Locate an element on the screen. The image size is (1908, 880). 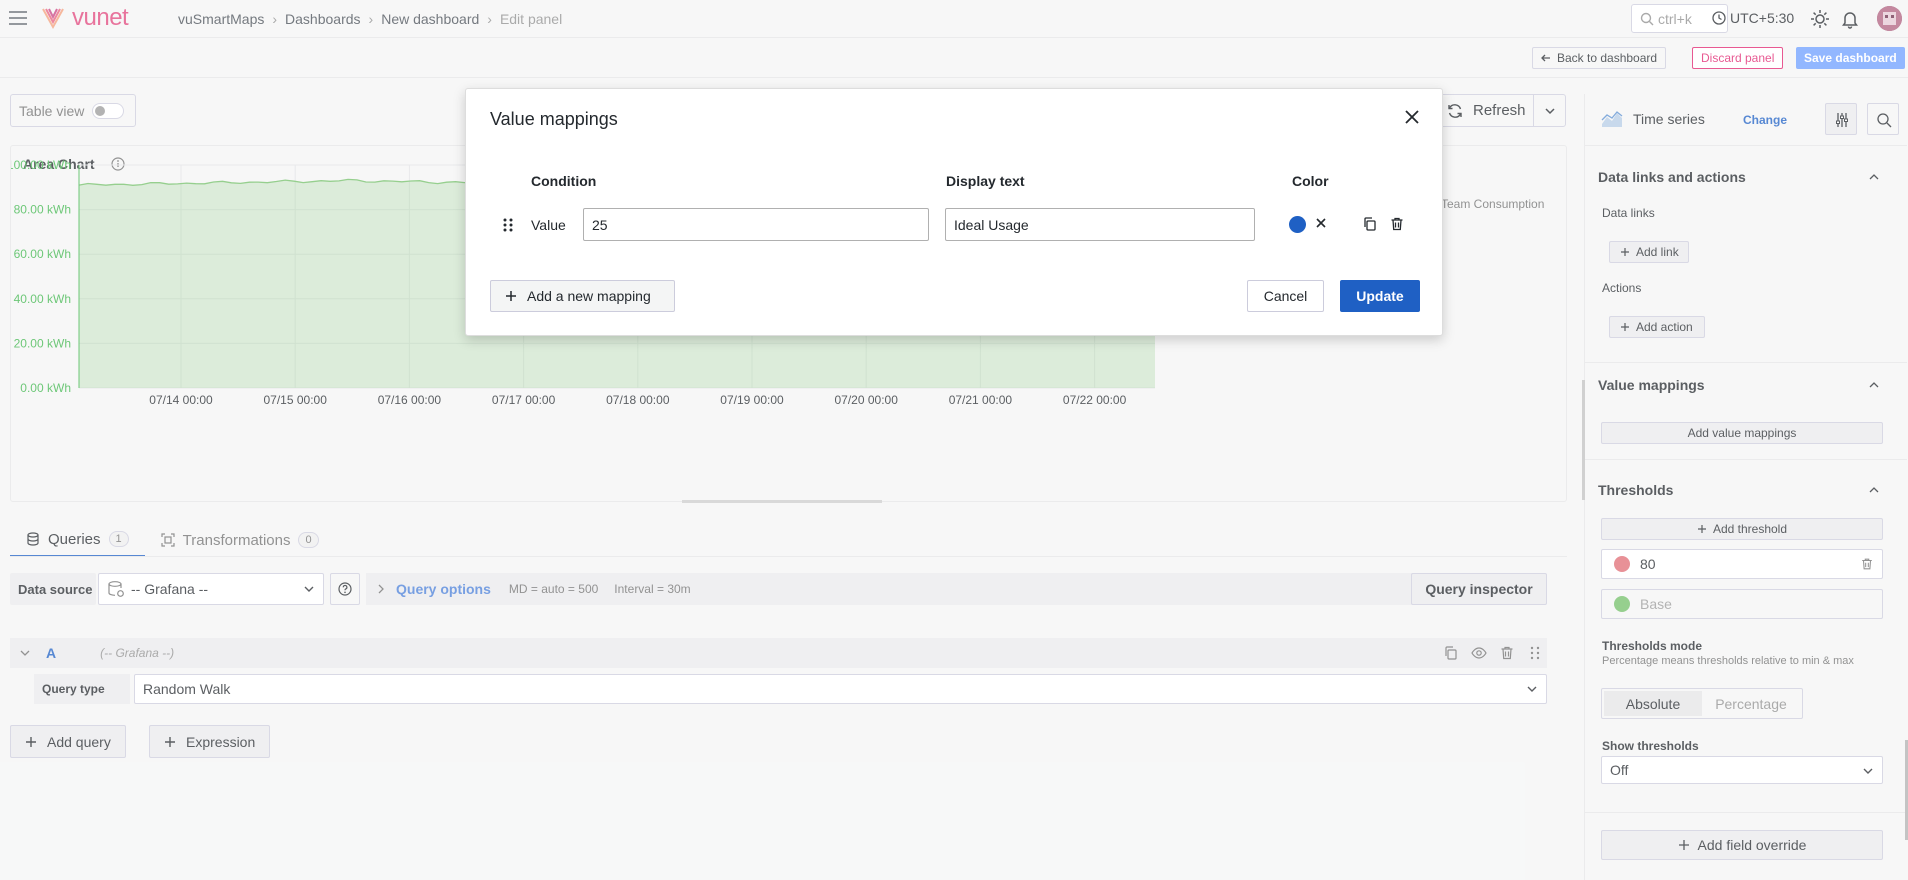
clear-color-icon is located at coordinates (1321, 223).